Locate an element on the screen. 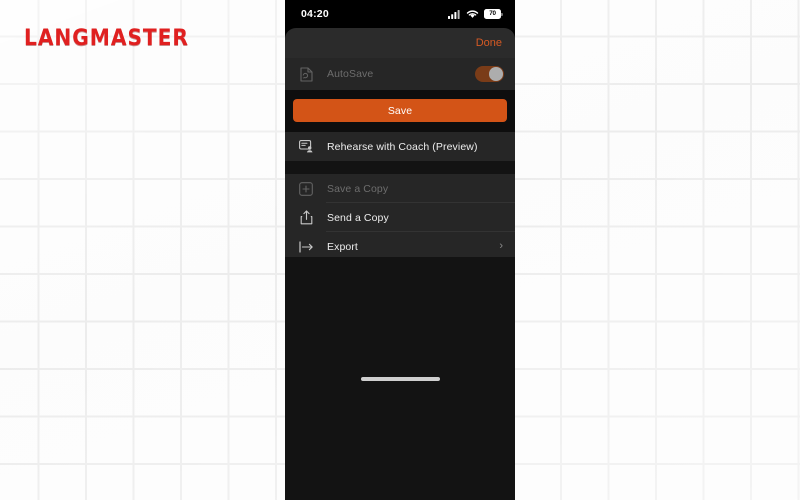 This screenshot has height=500, width=800. export-icon is located at coordinates (306, 247).